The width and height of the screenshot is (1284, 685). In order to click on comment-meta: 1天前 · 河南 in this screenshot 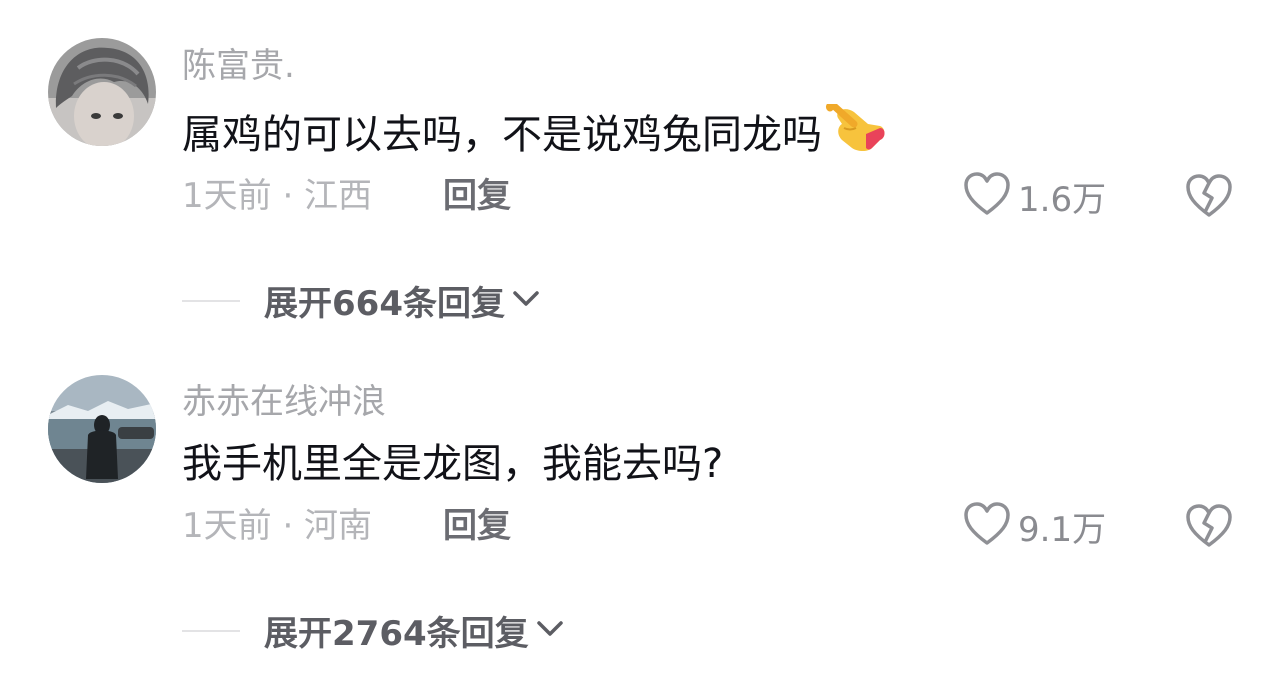, I will do `click(277, 526)`.